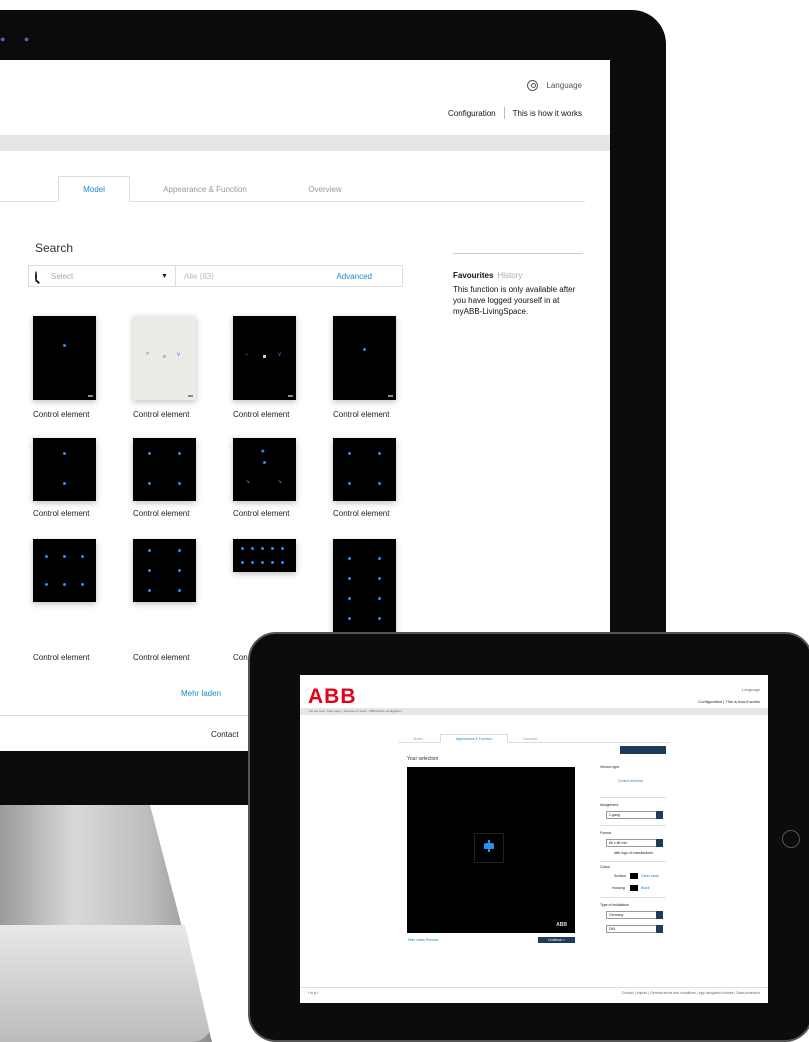 Image resolution: width=809 pixels, height=1042 pixels. I want to click on language-label: Language, so click(564, 85).